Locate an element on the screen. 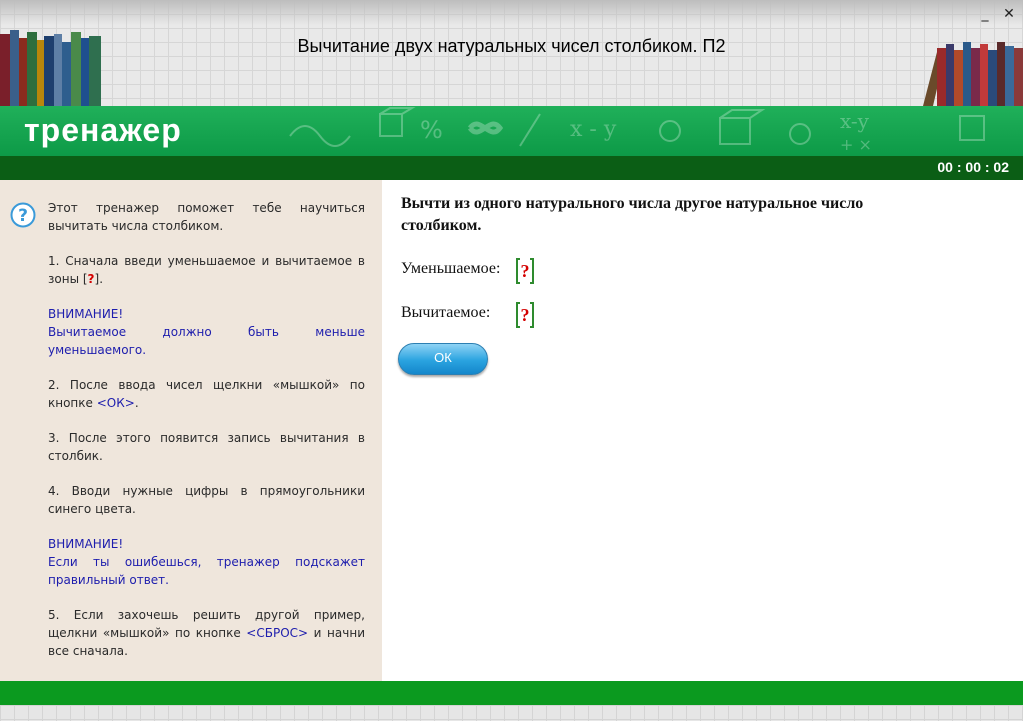  warning-1-title: ВНИМАНИЕ! is located at coordinates (86, 314).